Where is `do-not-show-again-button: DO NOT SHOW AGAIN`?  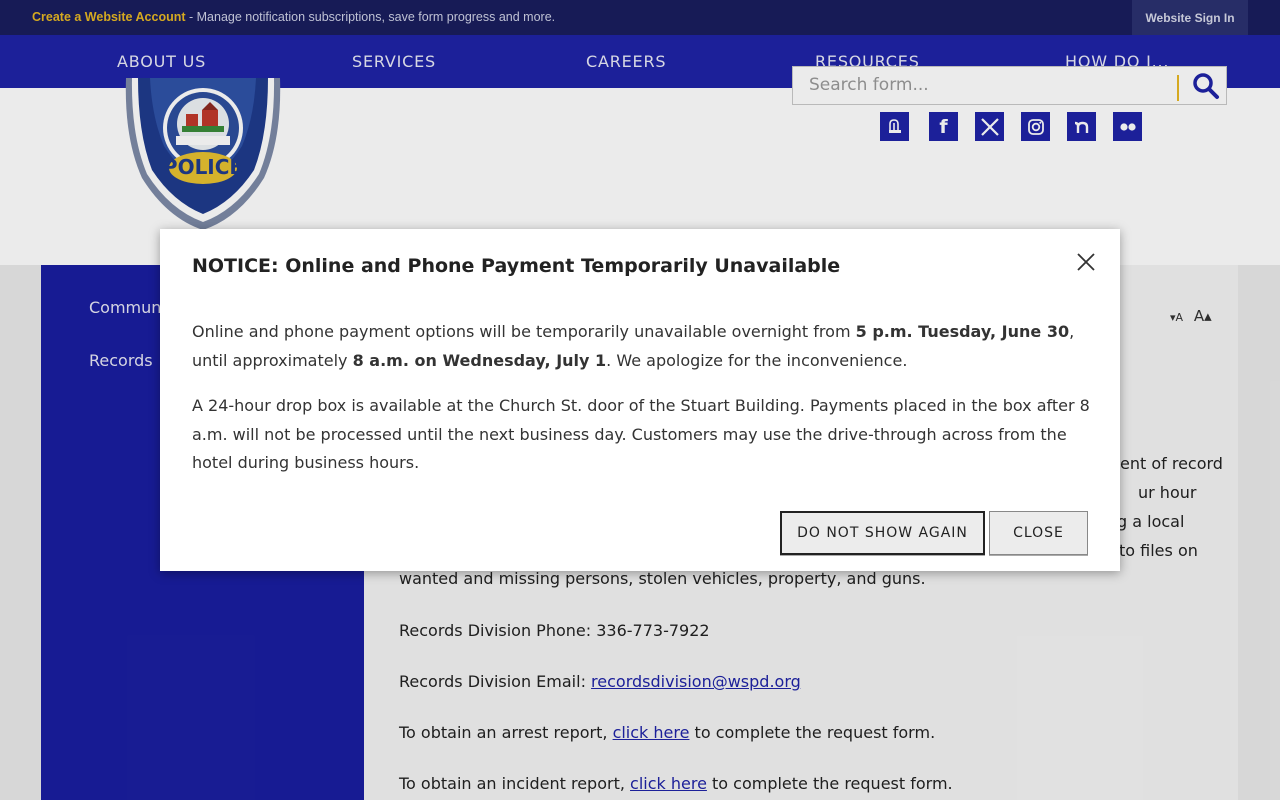
do-not-show-again-button: DO NOT SHOW AGAIN is located at coordinates (882, 533).